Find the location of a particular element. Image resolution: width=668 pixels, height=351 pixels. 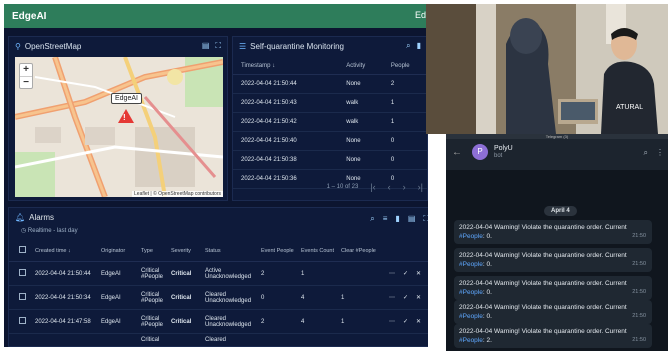

zoom-out-button: − is located at coordinates (26, 82).